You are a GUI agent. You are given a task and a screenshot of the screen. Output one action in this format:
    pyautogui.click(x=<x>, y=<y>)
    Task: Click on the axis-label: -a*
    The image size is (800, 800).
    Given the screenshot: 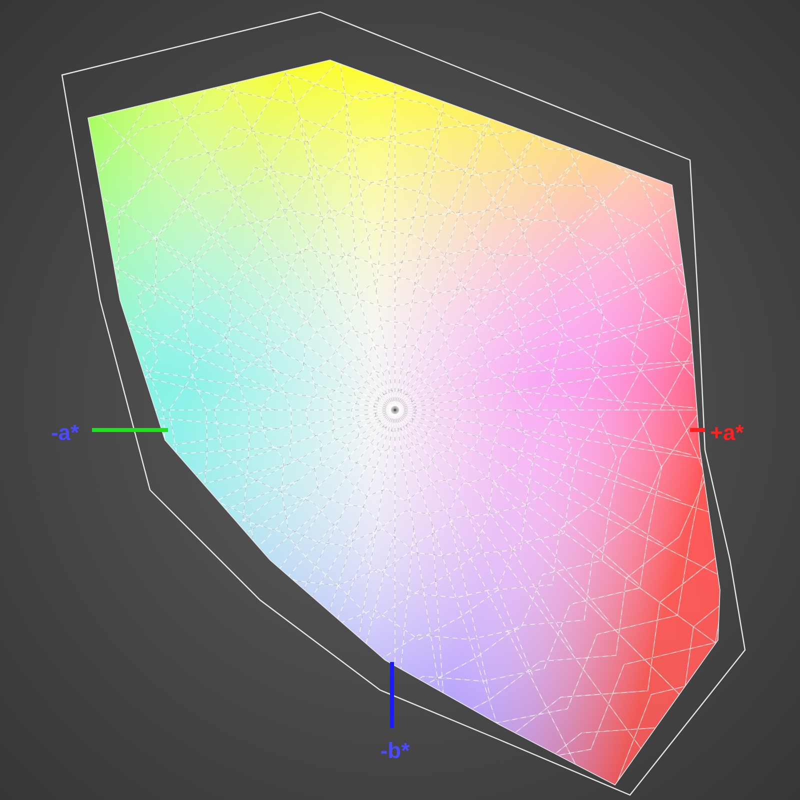 What is the action you would take?
    pyautogui.click(x=65, y=432)
    